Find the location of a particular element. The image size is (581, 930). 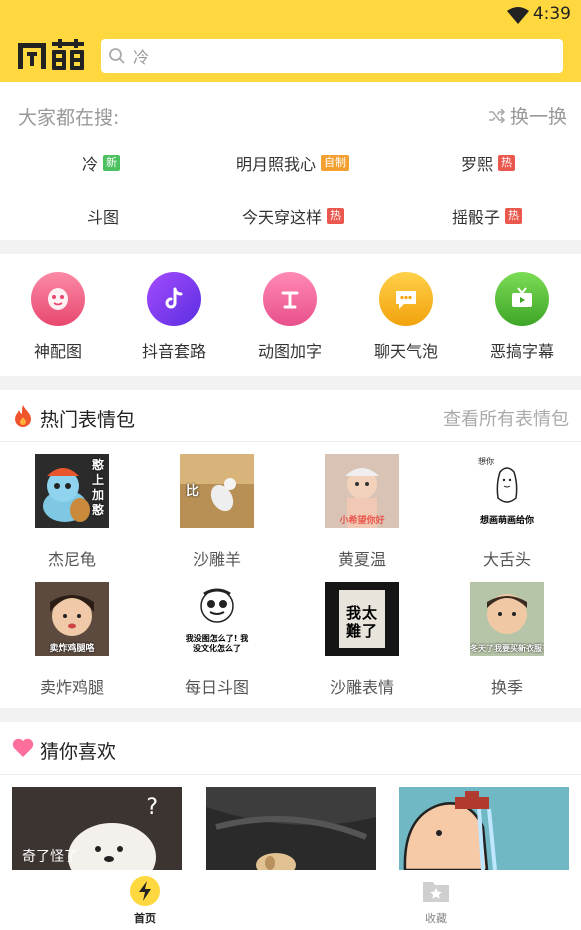

pack-thumbnail: 憨上加憨 is located at coordinates (72, 491).